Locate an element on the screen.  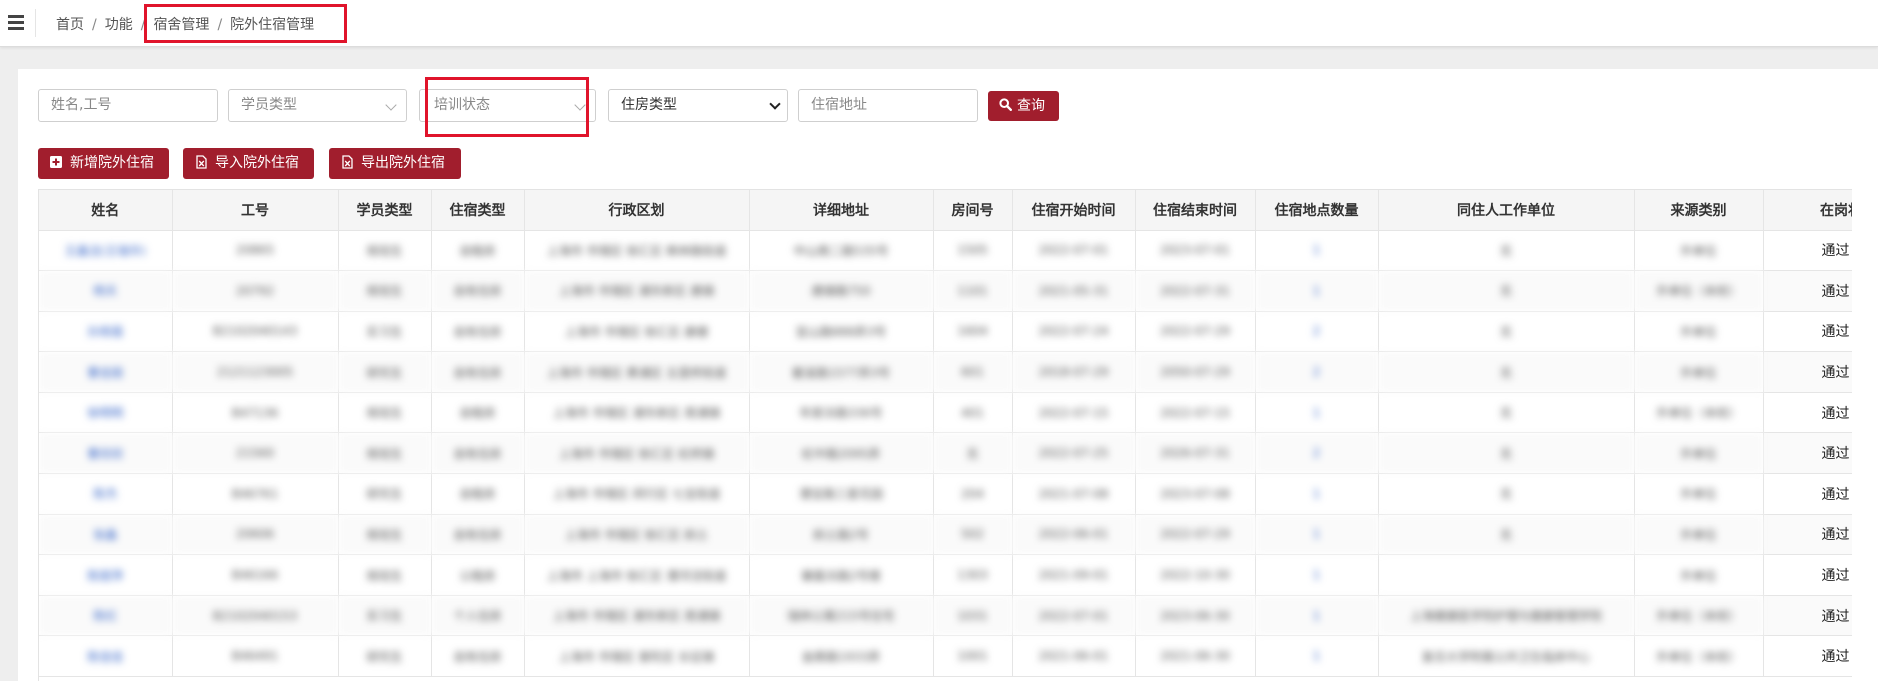
column-header: 住宿开始时间 is located at coordinates (1074, 210).